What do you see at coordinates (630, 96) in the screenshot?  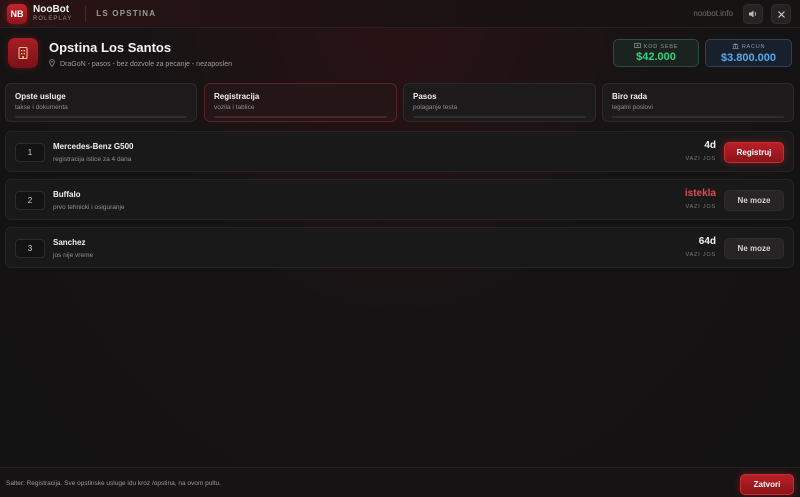 I see `tab-title: Biro rada` at bounding box center [630, 96].